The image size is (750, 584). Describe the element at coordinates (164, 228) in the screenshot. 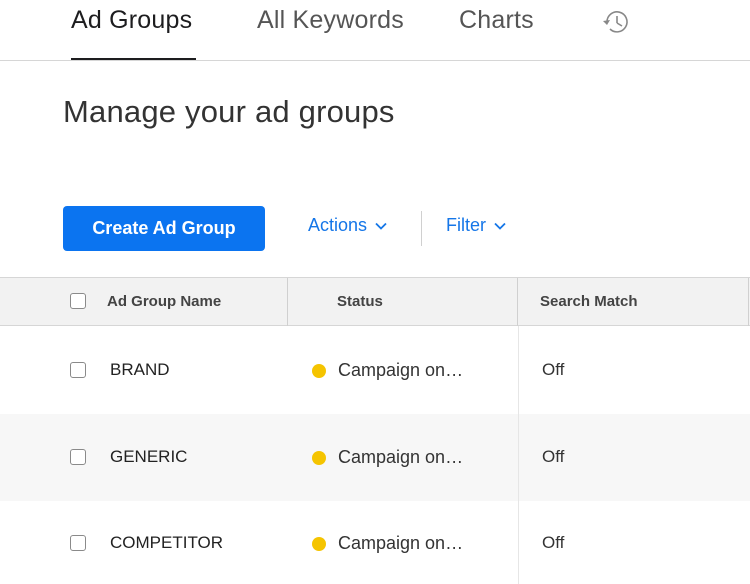

I see `create-ad-group-button: Create Ad Group` at that location.